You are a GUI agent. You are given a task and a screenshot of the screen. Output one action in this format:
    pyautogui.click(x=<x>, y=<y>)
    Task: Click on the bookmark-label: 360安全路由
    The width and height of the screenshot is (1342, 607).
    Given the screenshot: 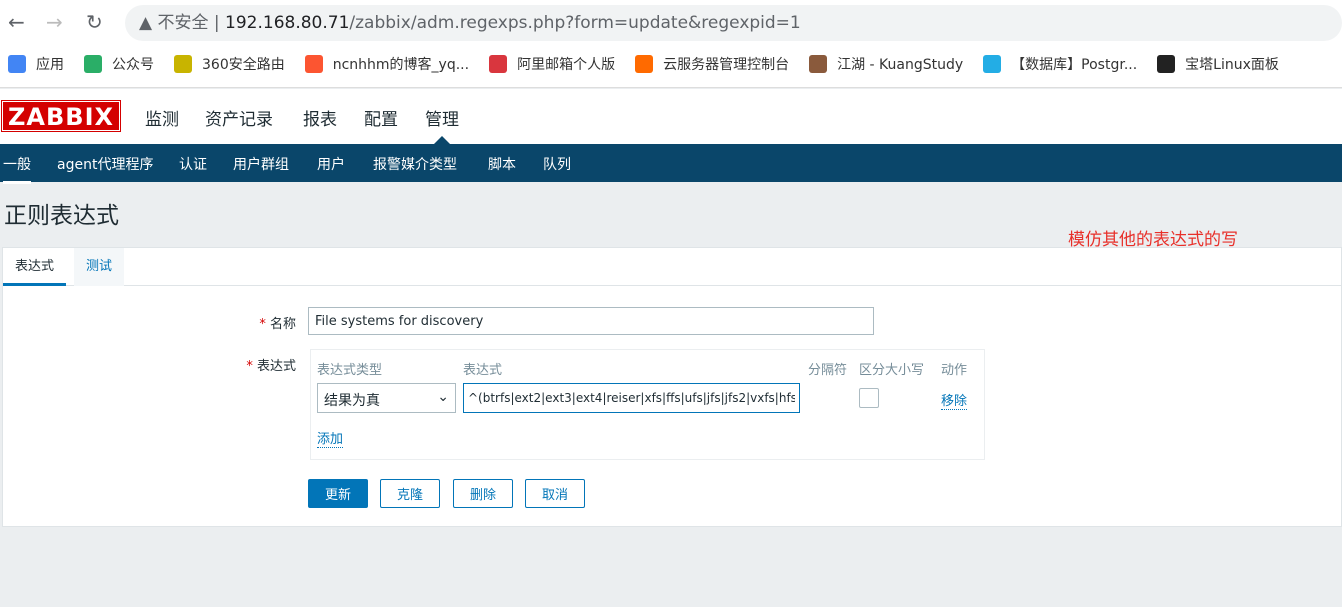 What is the action you would take?
    pyautogui.click(x=243, y=65)
    